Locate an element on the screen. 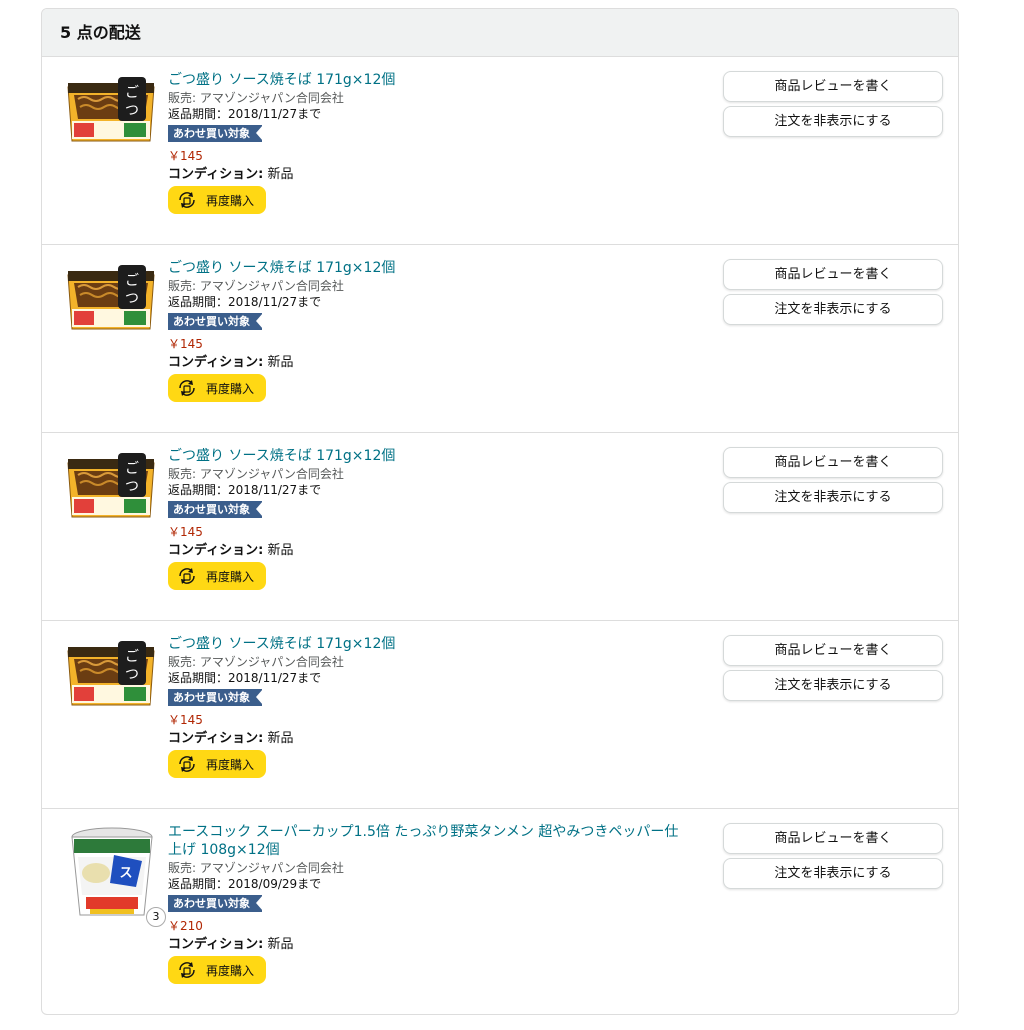 This screenshot has width=1024, height=1030. shipment-title: 5 点の配送 is located at coordinates (100, 32).